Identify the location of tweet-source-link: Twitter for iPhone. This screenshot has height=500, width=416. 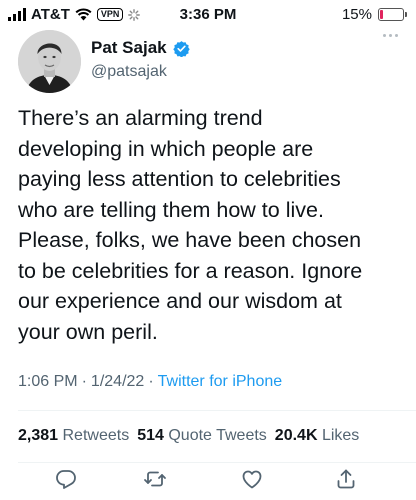
(220, 381).